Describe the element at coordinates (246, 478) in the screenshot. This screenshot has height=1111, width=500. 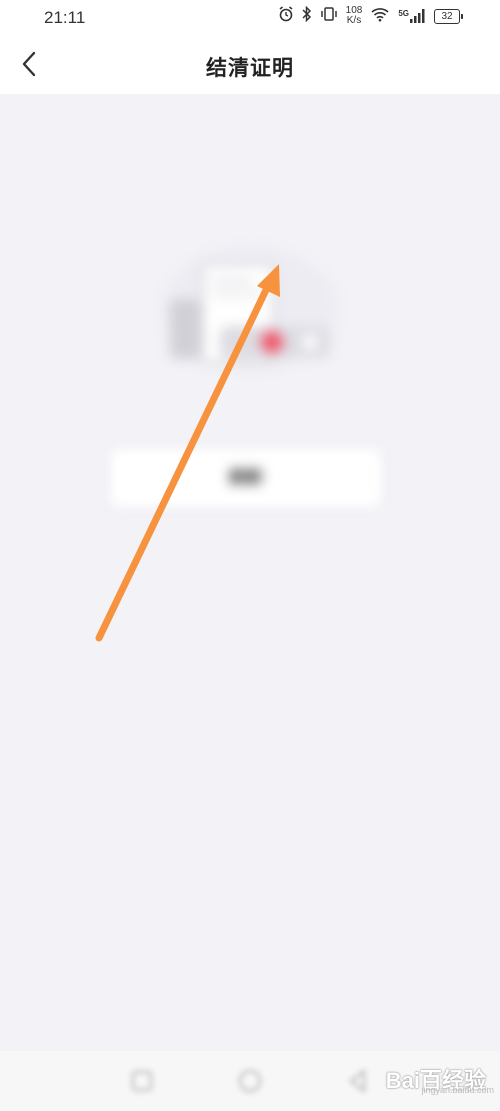
I see `refresh-button: 刷新` at that location.